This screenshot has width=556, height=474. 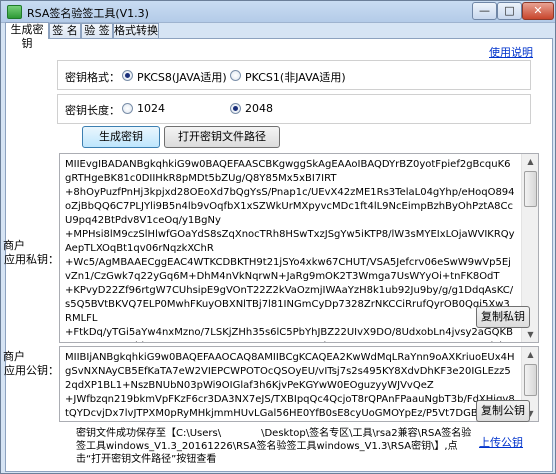 I want to click on copy-private-key-button: 复制私钥, so click(x=503, y=317).